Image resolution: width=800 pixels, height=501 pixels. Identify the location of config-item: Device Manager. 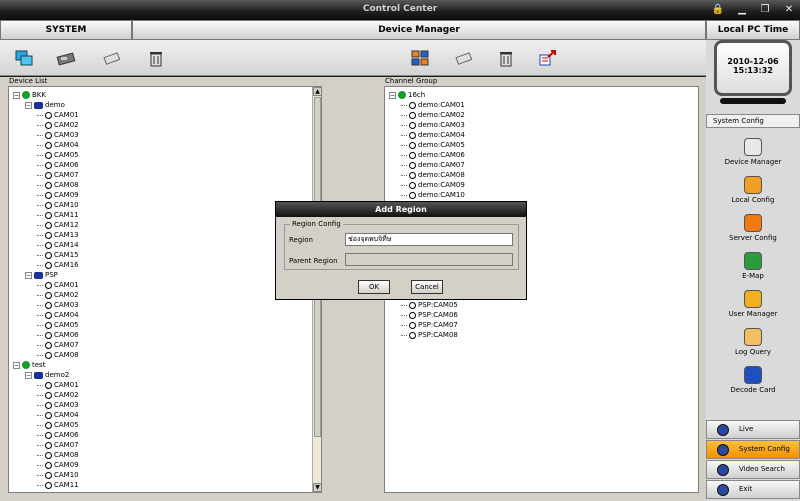
(753, 156).